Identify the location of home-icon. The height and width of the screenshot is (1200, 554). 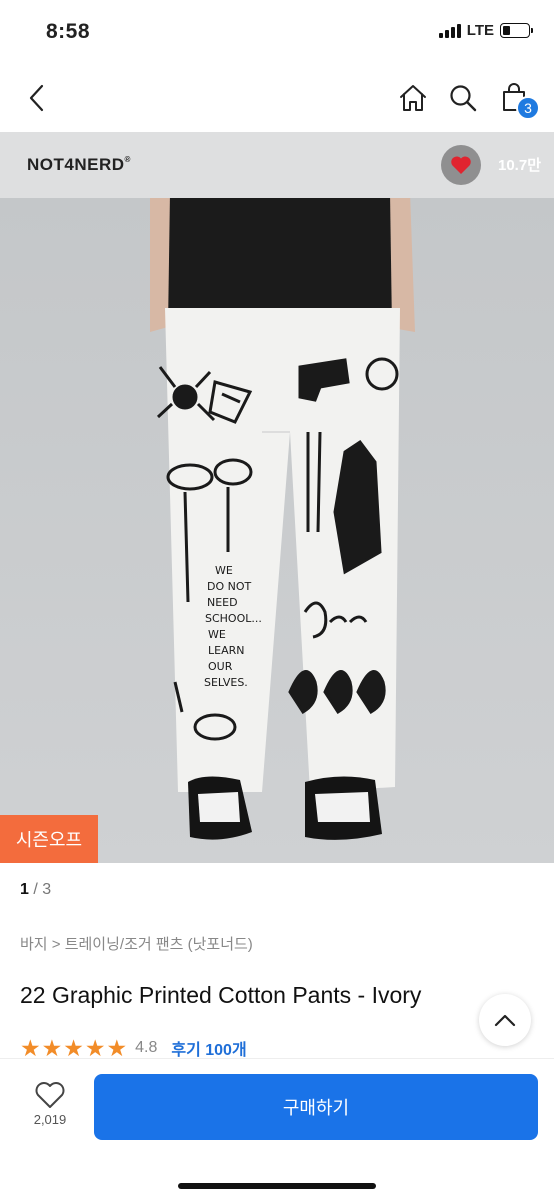
(413, 98).